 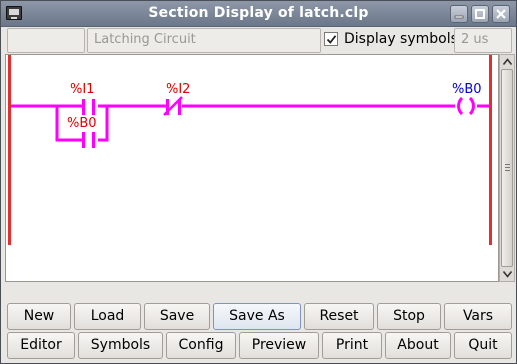 I want to click on config-button: Config, so click(x=201, y=345).